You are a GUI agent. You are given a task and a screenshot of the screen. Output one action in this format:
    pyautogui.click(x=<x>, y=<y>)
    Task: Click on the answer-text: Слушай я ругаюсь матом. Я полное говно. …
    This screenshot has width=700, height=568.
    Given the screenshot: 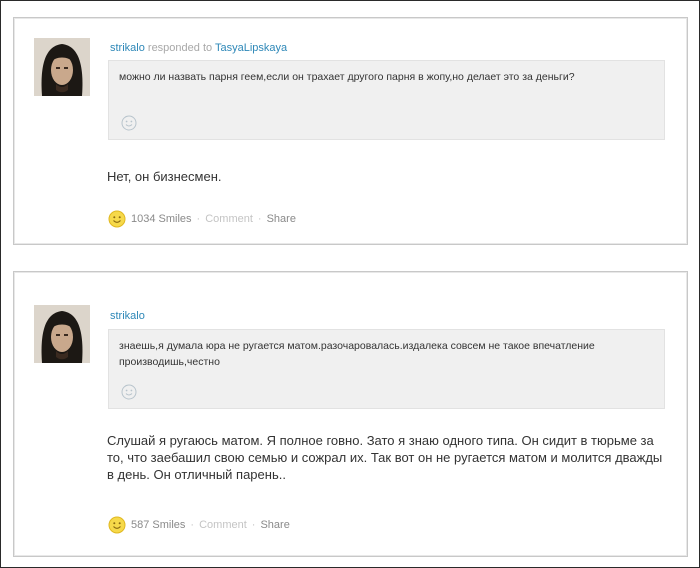 What is the action you would take?
    pyautogui.click(x=385, y=457)
    